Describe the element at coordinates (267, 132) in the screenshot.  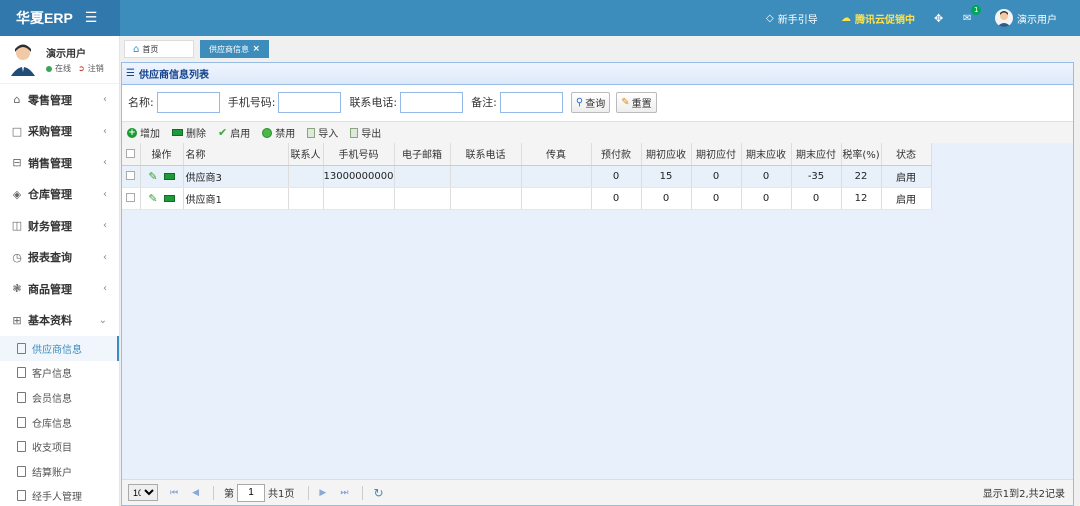
I see `ban-icon` at that location.